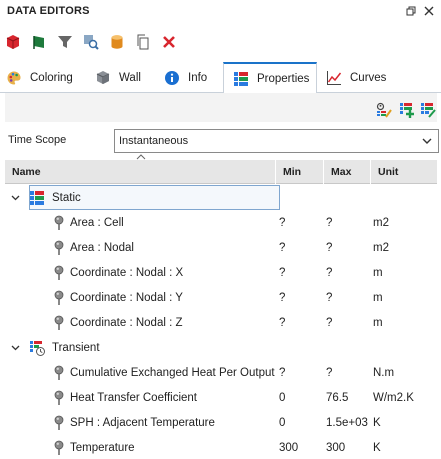 The image size is (441, 459). I want to click on column-header-min: Min, so click(300, 172).